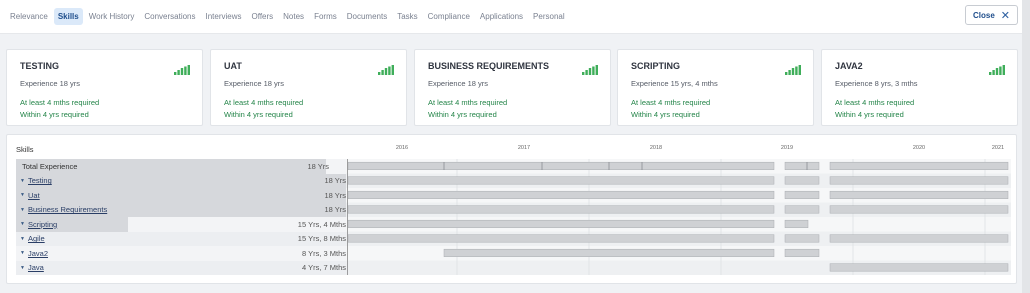  Describe the element at coordinates (323, 253) in the screenshot. I see `skill-duration: 8 Yrs, 3 Mths` at that location.